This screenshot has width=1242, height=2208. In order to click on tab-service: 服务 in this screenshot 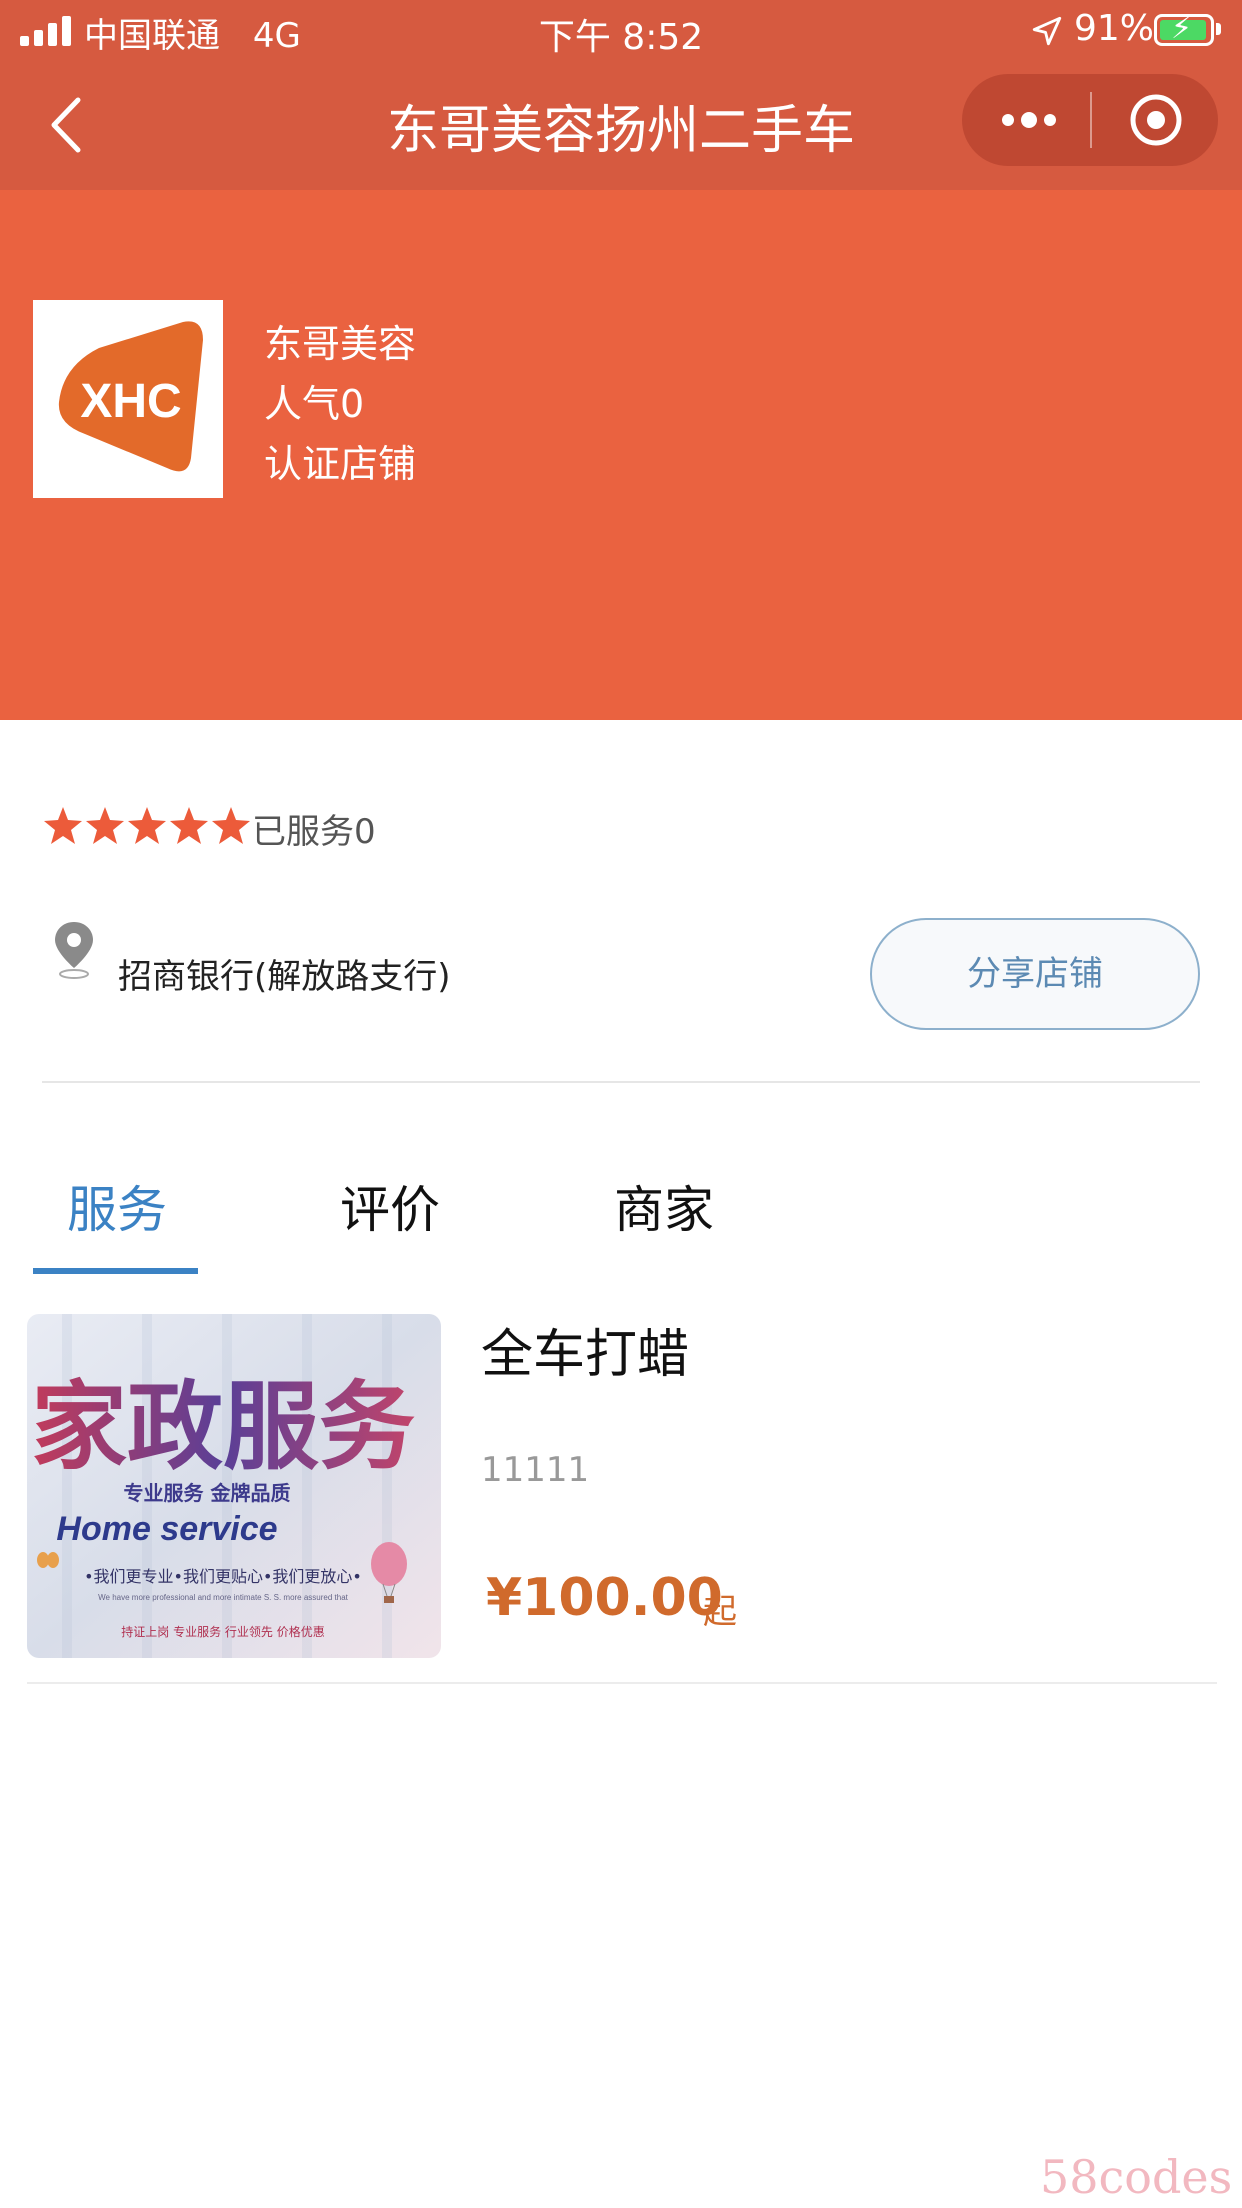, I will do `click(117, 1206)`.